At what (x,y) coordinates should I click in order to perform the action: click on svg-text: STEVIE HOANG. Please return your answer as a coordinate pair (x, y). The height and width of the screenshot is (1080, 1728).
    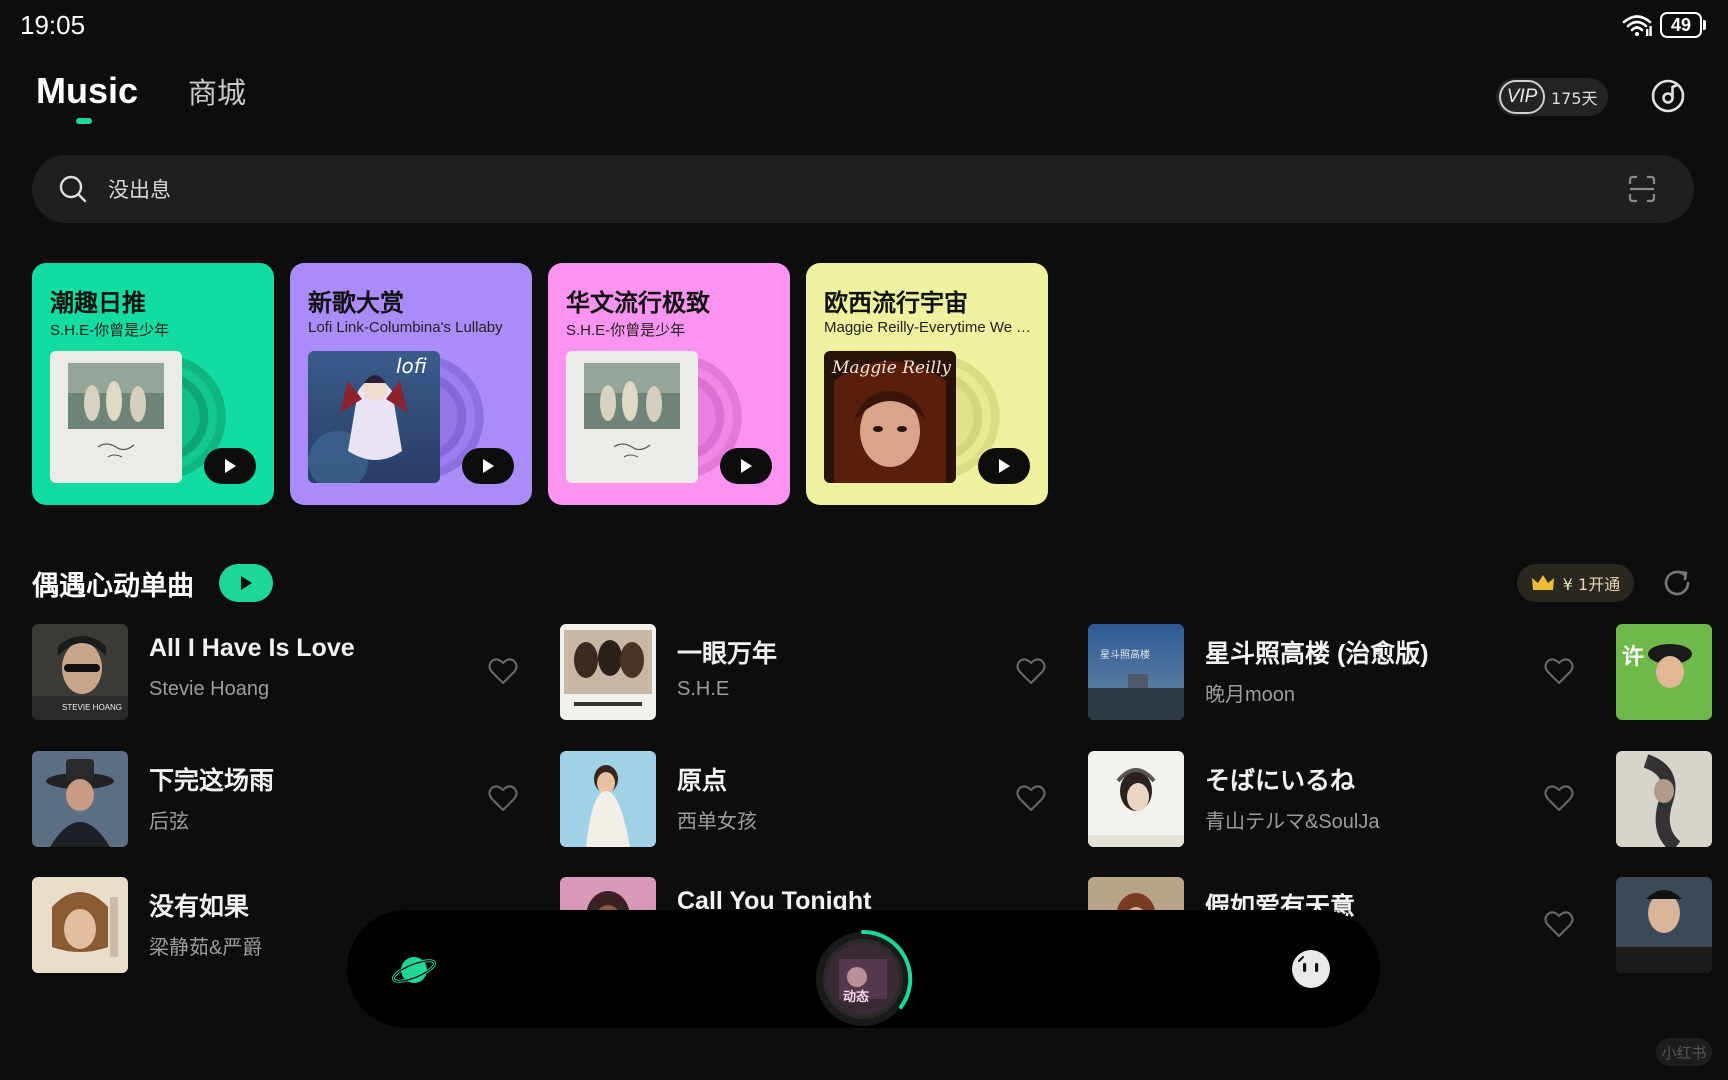
    Looking at the image, I should click on (92, 707).